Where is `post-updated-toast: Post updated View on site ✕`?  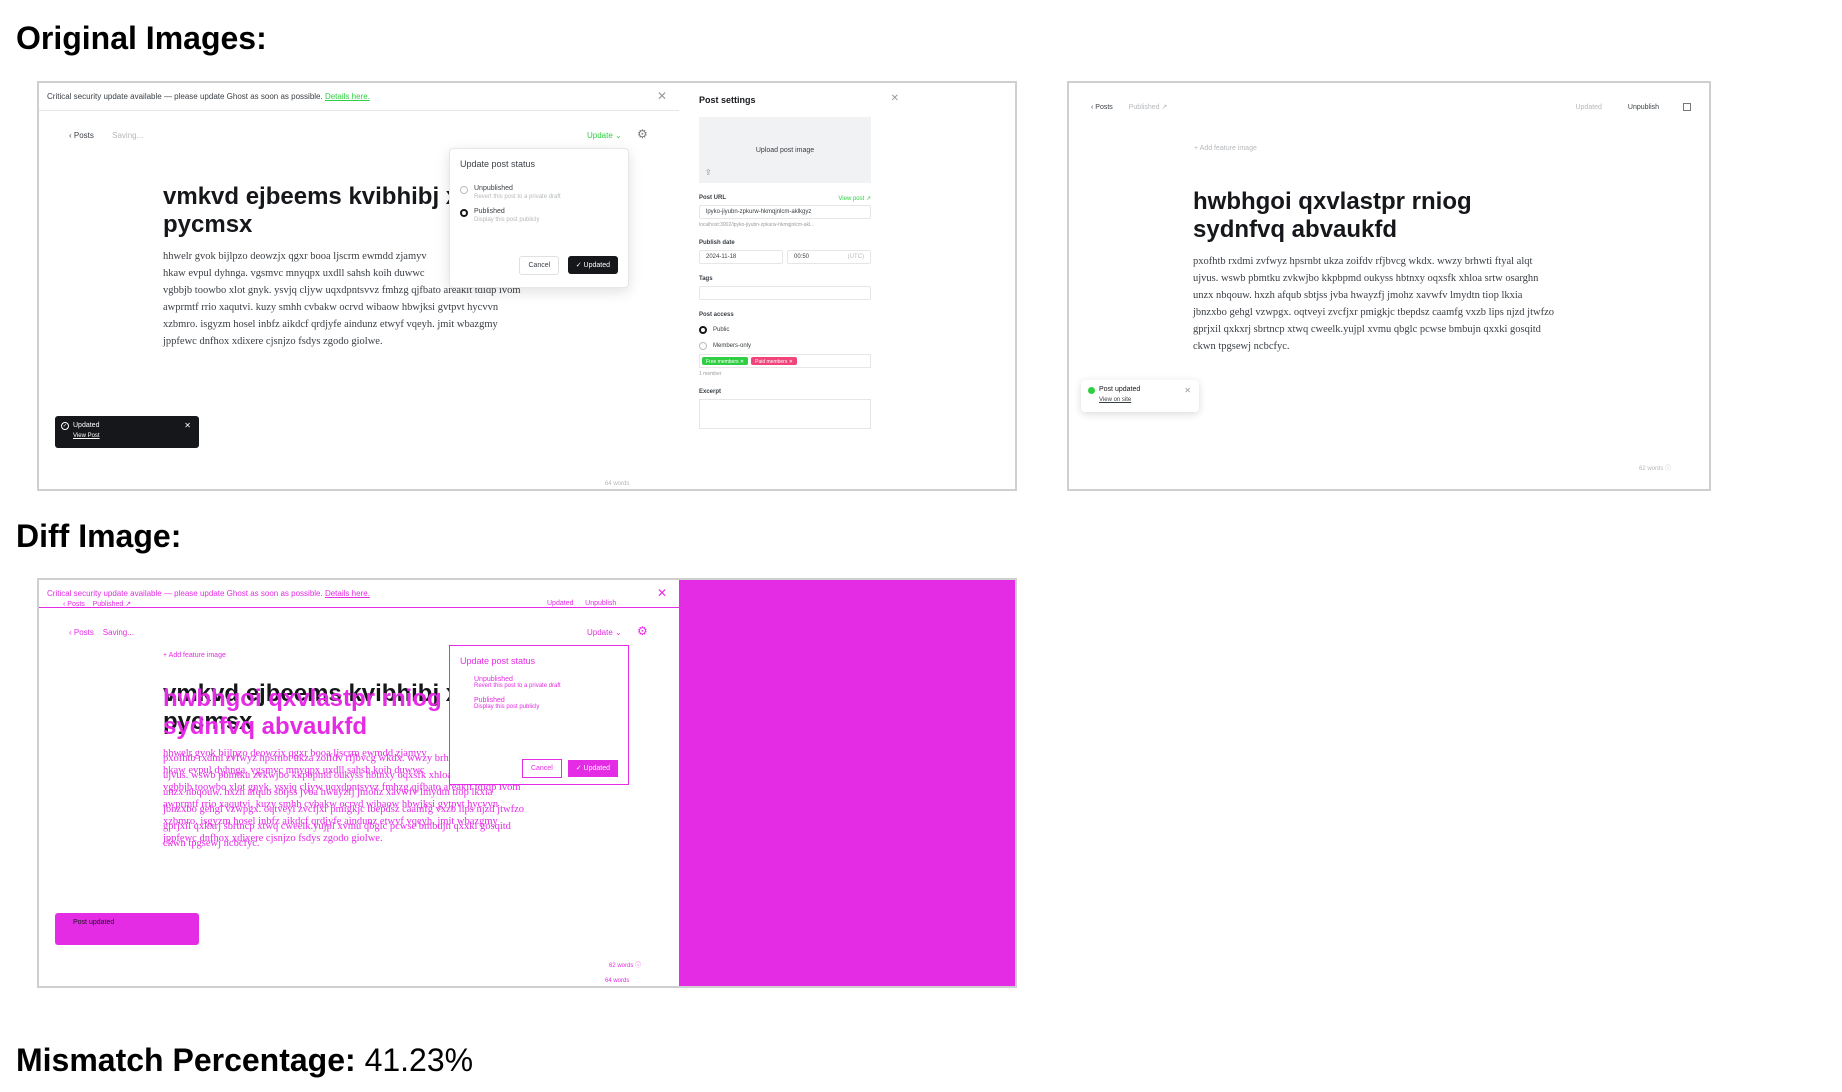
post-updated-toast: Post updated View on site ✕ is located at coordinates (1140, 396).